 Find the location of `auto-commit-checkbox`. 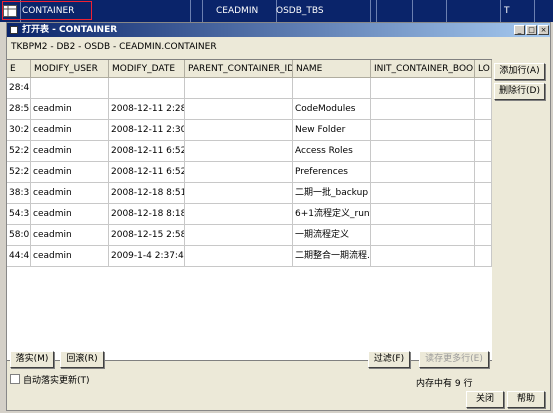

auto-commit-checkbox is located at coordinates (15, 379).